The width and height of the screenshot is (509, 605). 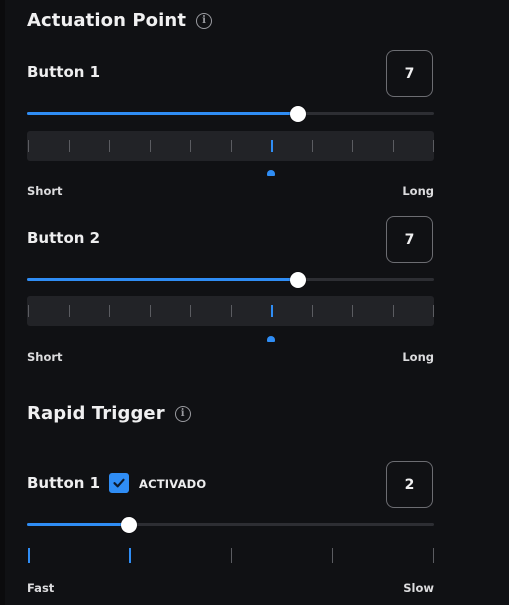 I want to click on actuation-button-2-min-label: Short, so click(x=45, y=357).